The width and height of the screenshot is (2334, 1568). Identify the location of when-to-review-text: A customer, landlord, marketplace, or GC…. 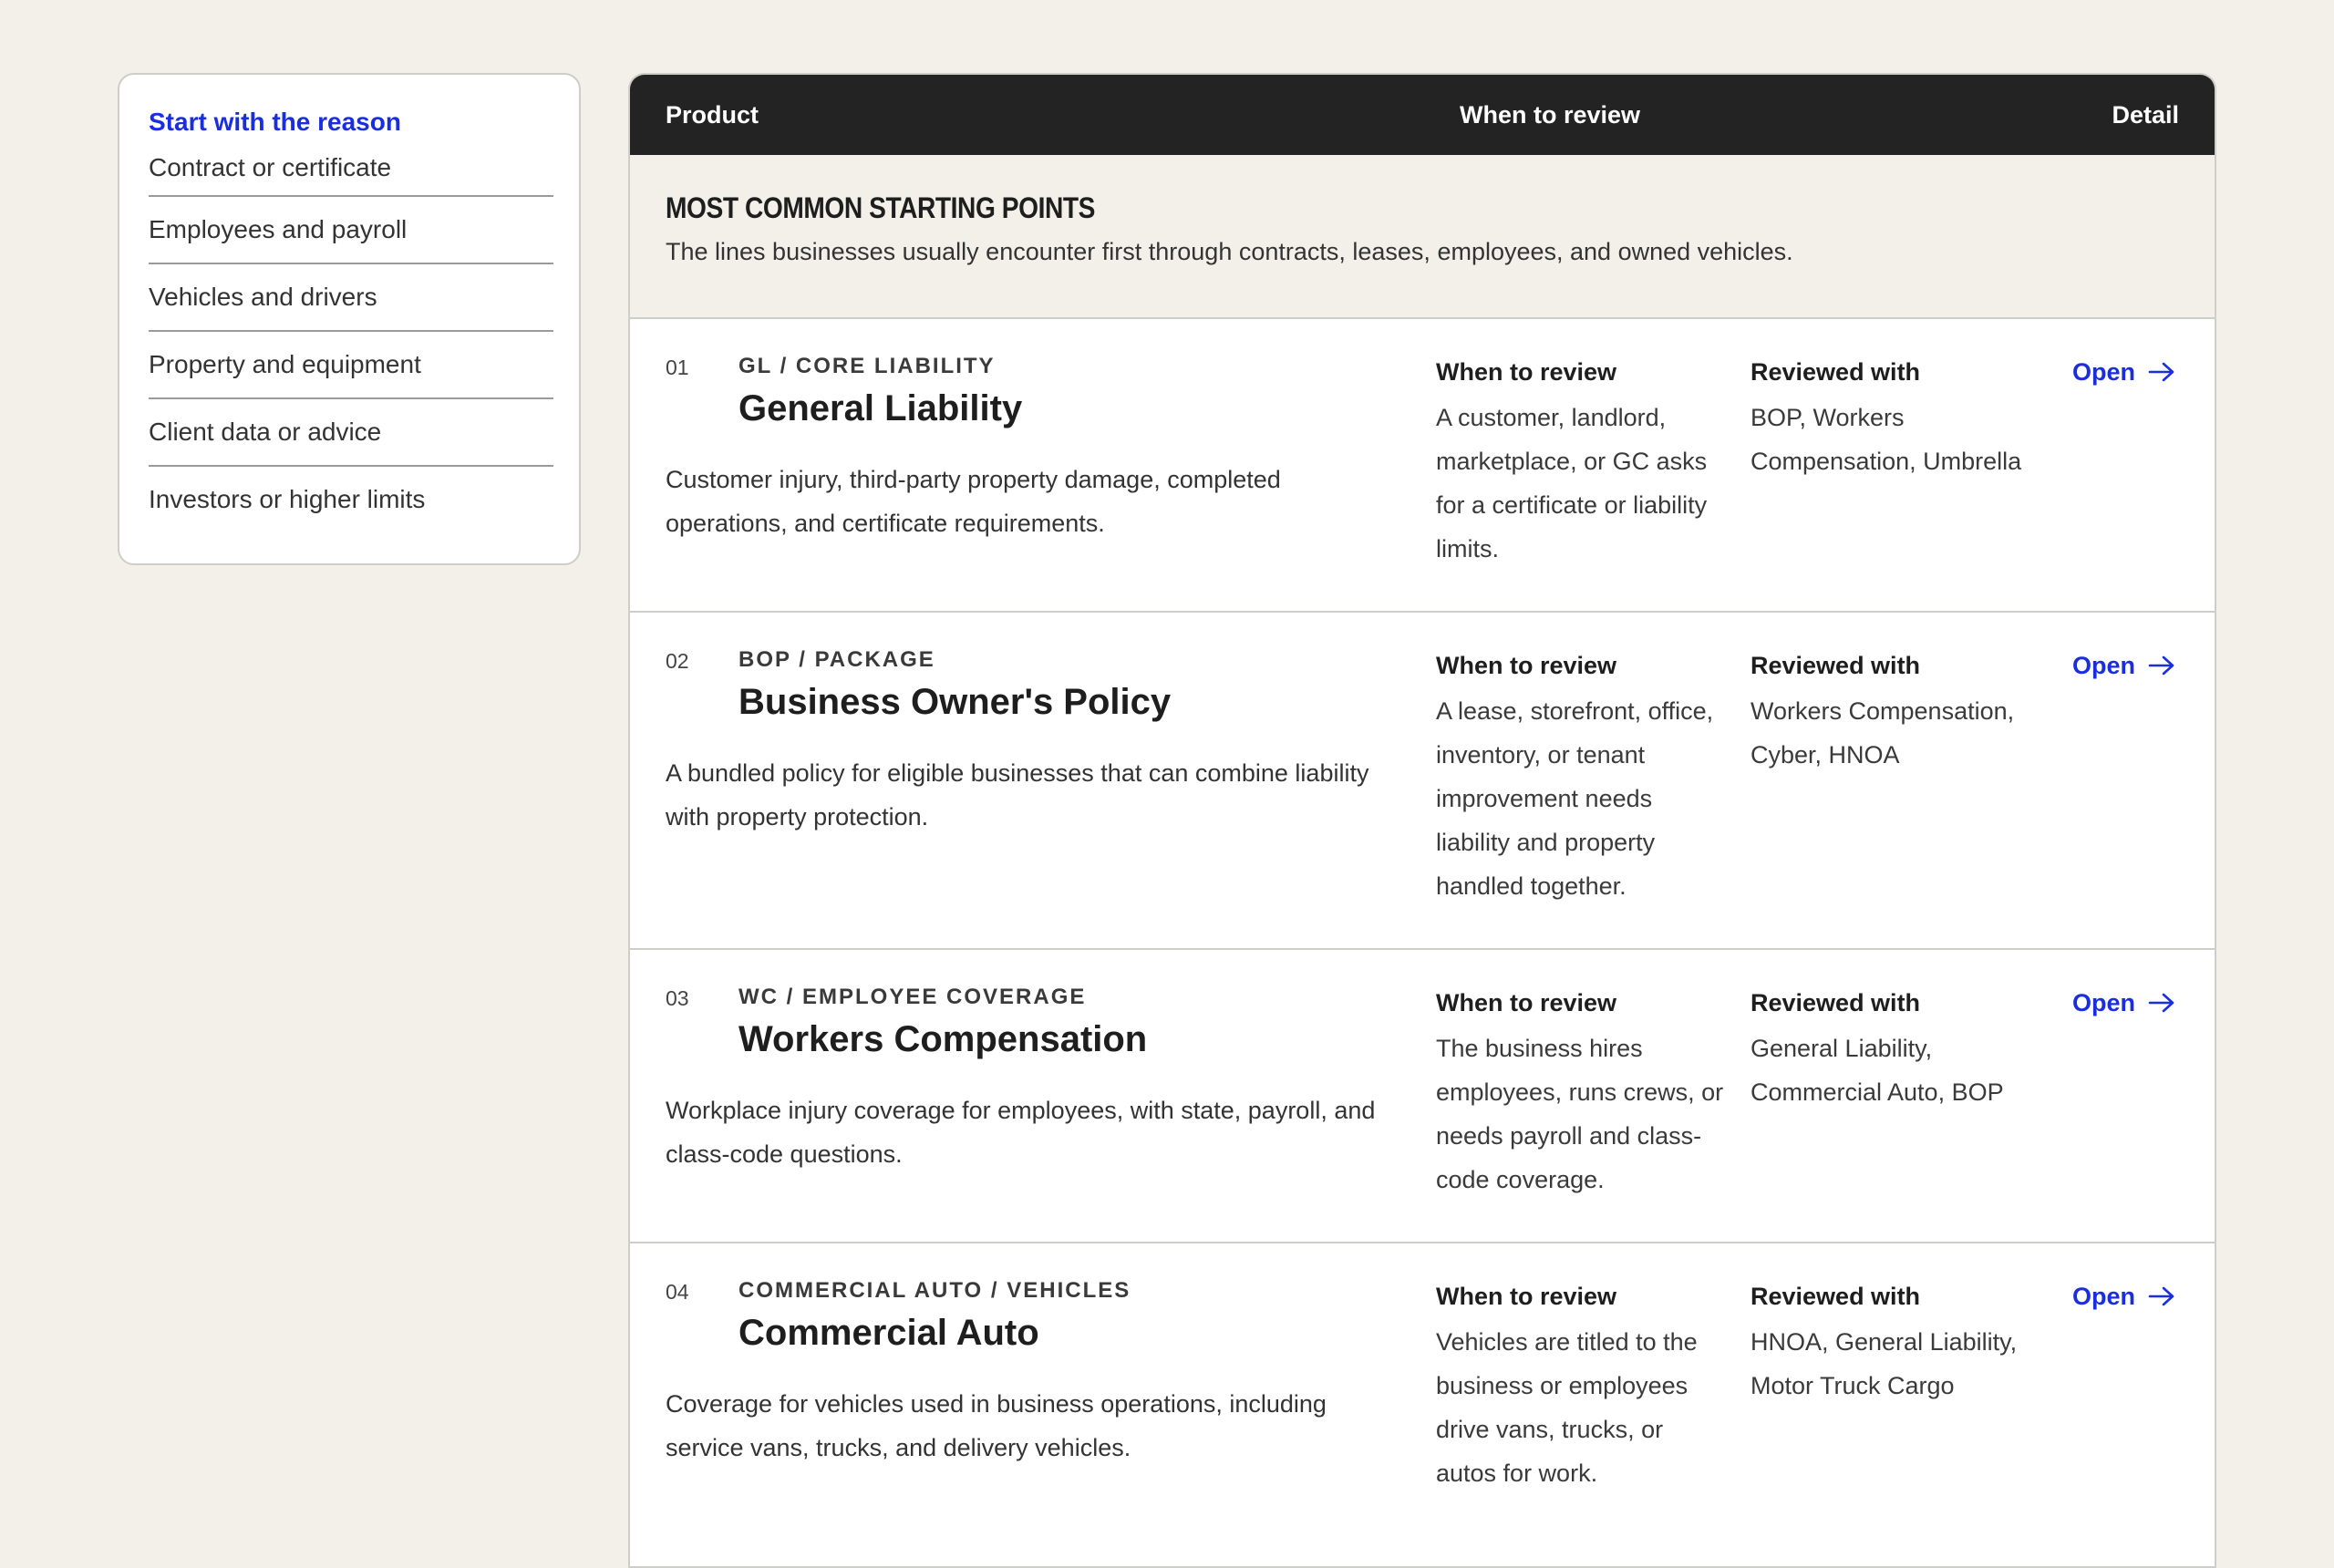
(1572, 483).